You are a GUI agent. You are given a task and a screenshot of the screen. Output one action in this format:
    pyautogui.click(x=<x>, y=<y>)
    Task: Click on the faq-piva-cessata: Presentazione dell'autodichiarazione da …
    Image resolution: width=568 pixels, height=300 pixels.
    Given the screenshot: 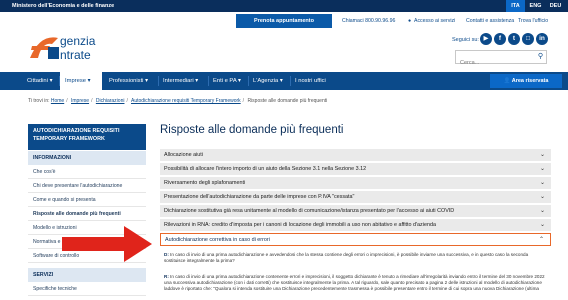 What is the action you would take?
    pyautogui.click(x=355, y=197)
    